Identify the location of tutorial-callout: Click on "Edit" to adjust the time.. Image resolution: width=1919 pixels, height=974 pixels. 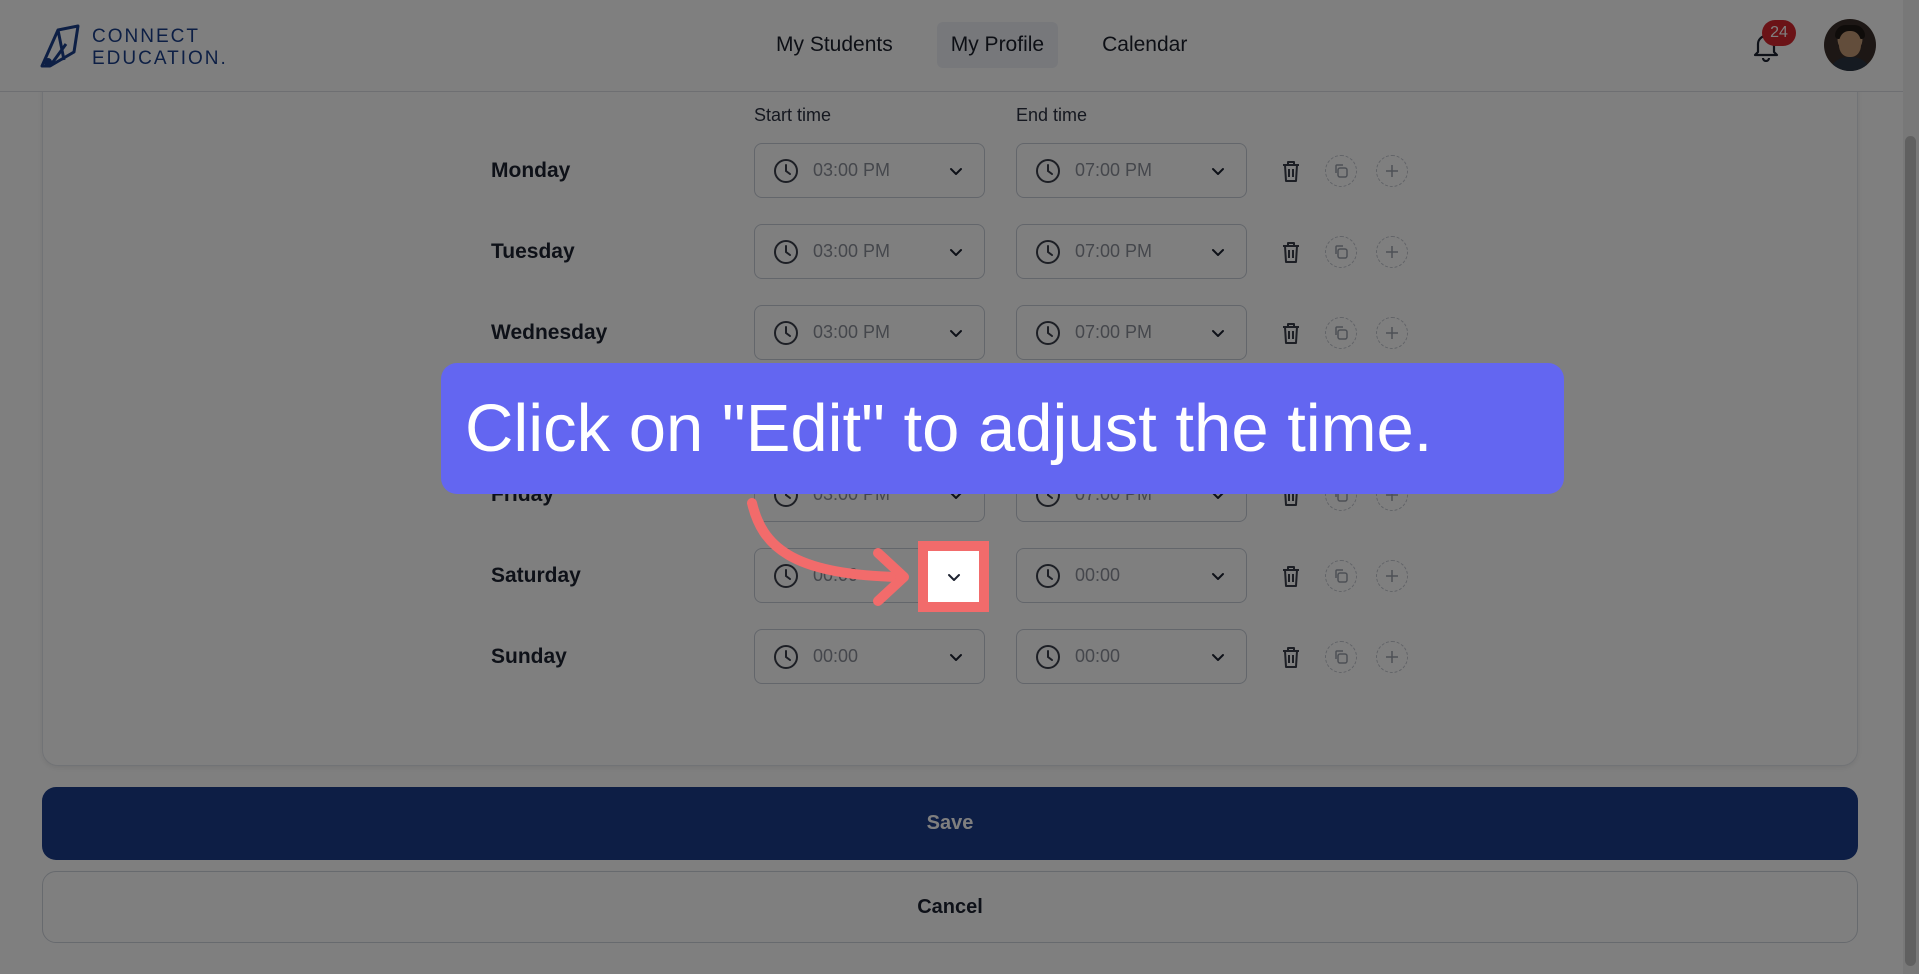
(1002, 428).